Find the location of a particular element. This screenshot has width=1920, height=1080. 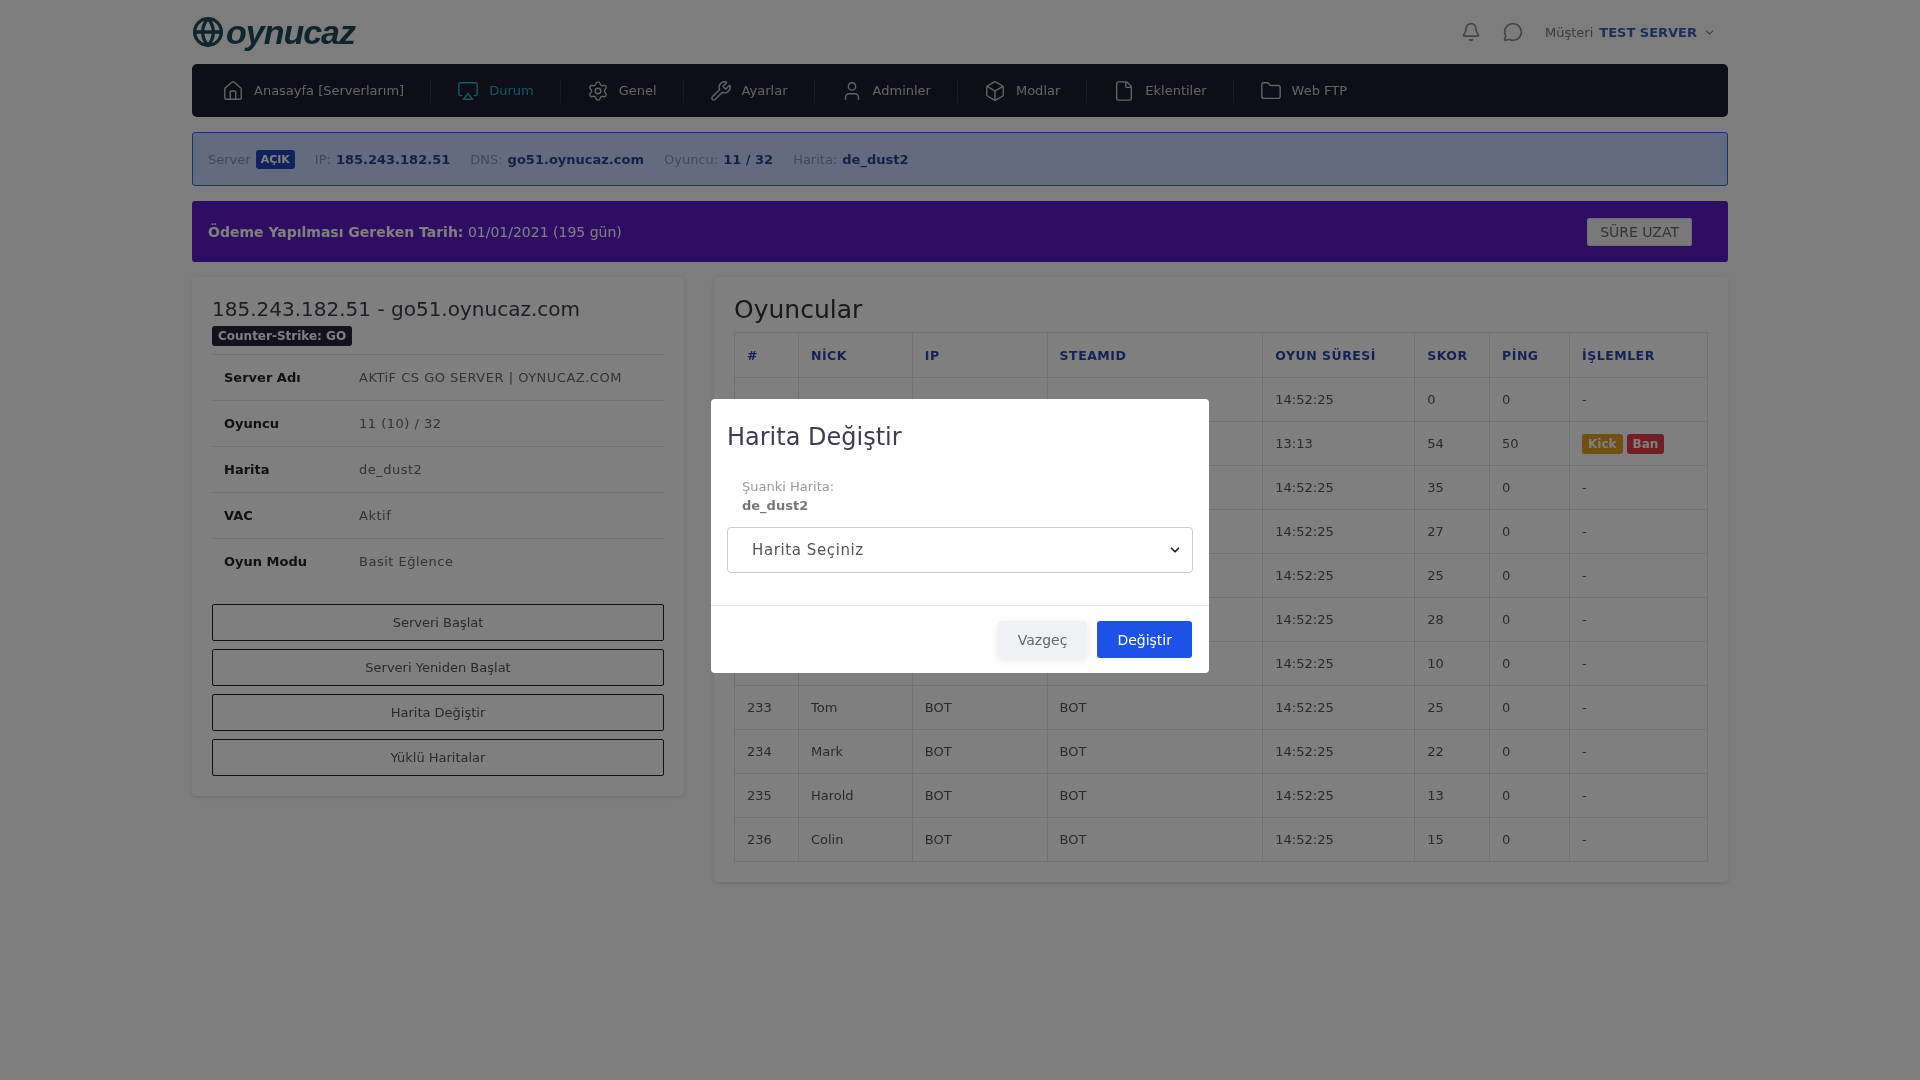

screen-icon is located at coordinates (468, 90).